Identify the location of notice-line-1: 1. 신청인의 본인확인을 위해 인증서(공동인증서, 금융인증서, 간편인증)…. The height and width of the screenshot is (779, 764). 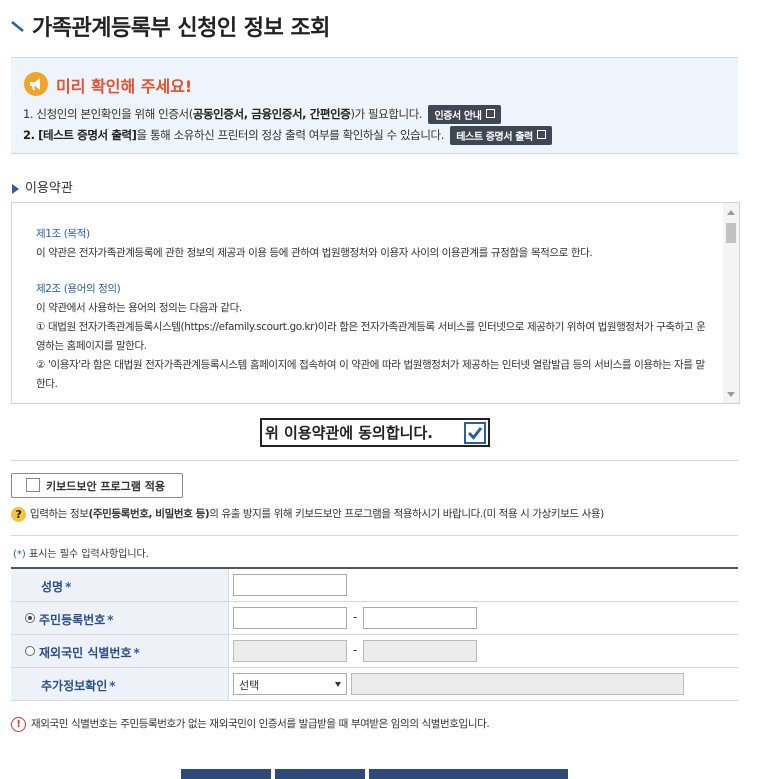
(262, 114).